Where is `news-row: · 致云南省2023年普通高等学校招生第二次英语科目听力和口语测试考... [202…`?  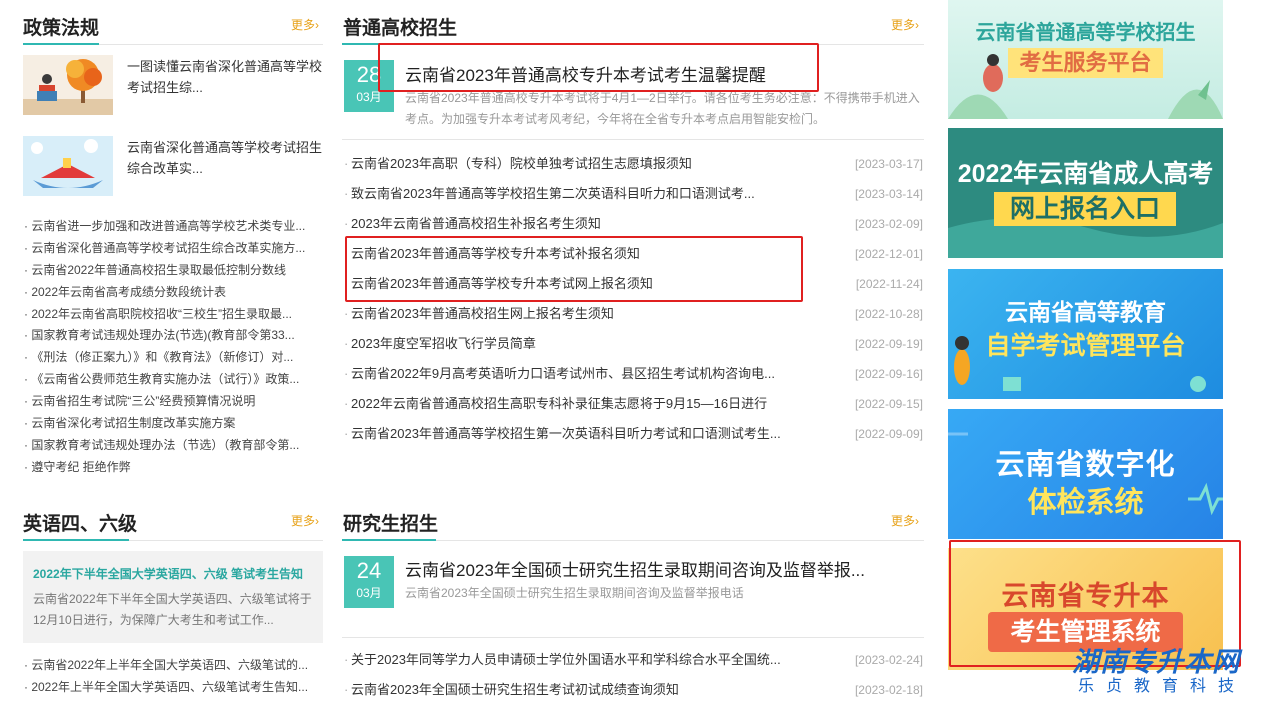
news-row: · 致云南省2023年普通高等学校招生第二次英语科目听力和口语测试考... [202… is located at coordinates (633, 194).